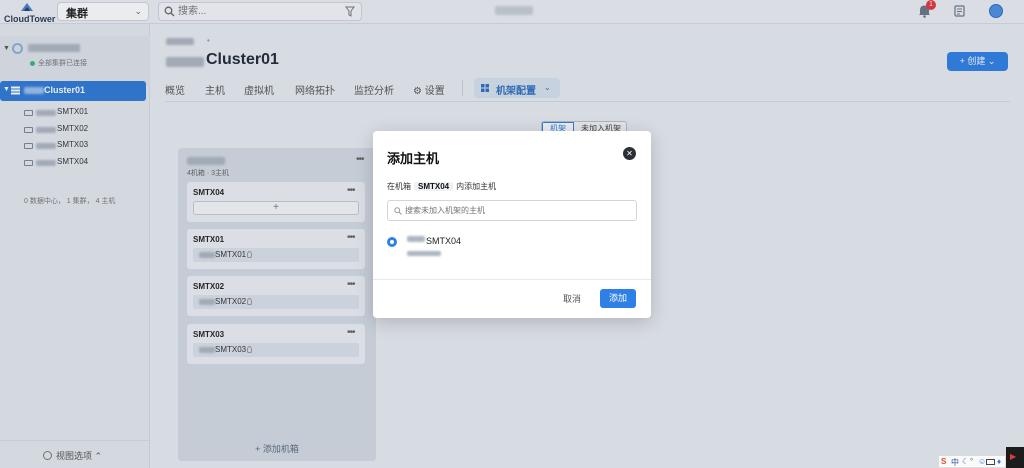 This screenshot has height=468, width=1024. I want to click on emoji-icon: ☺, so click(982, 461).